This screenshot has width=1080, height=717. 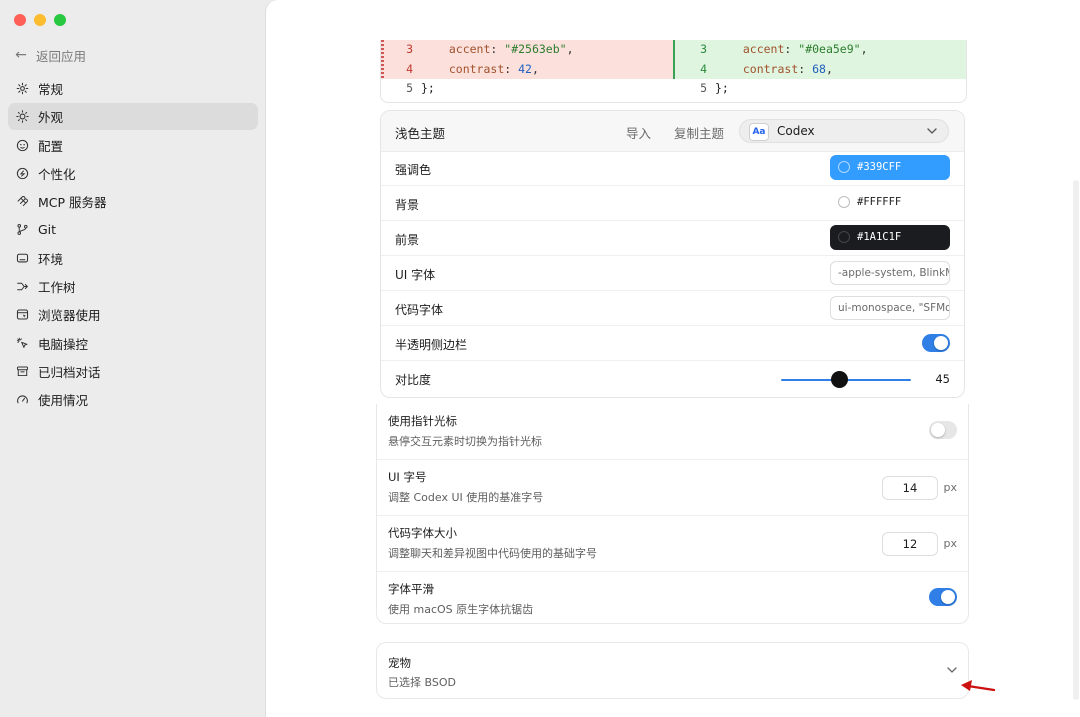 I want to click on accent-label: 强调色, so click(x=413, y=170).